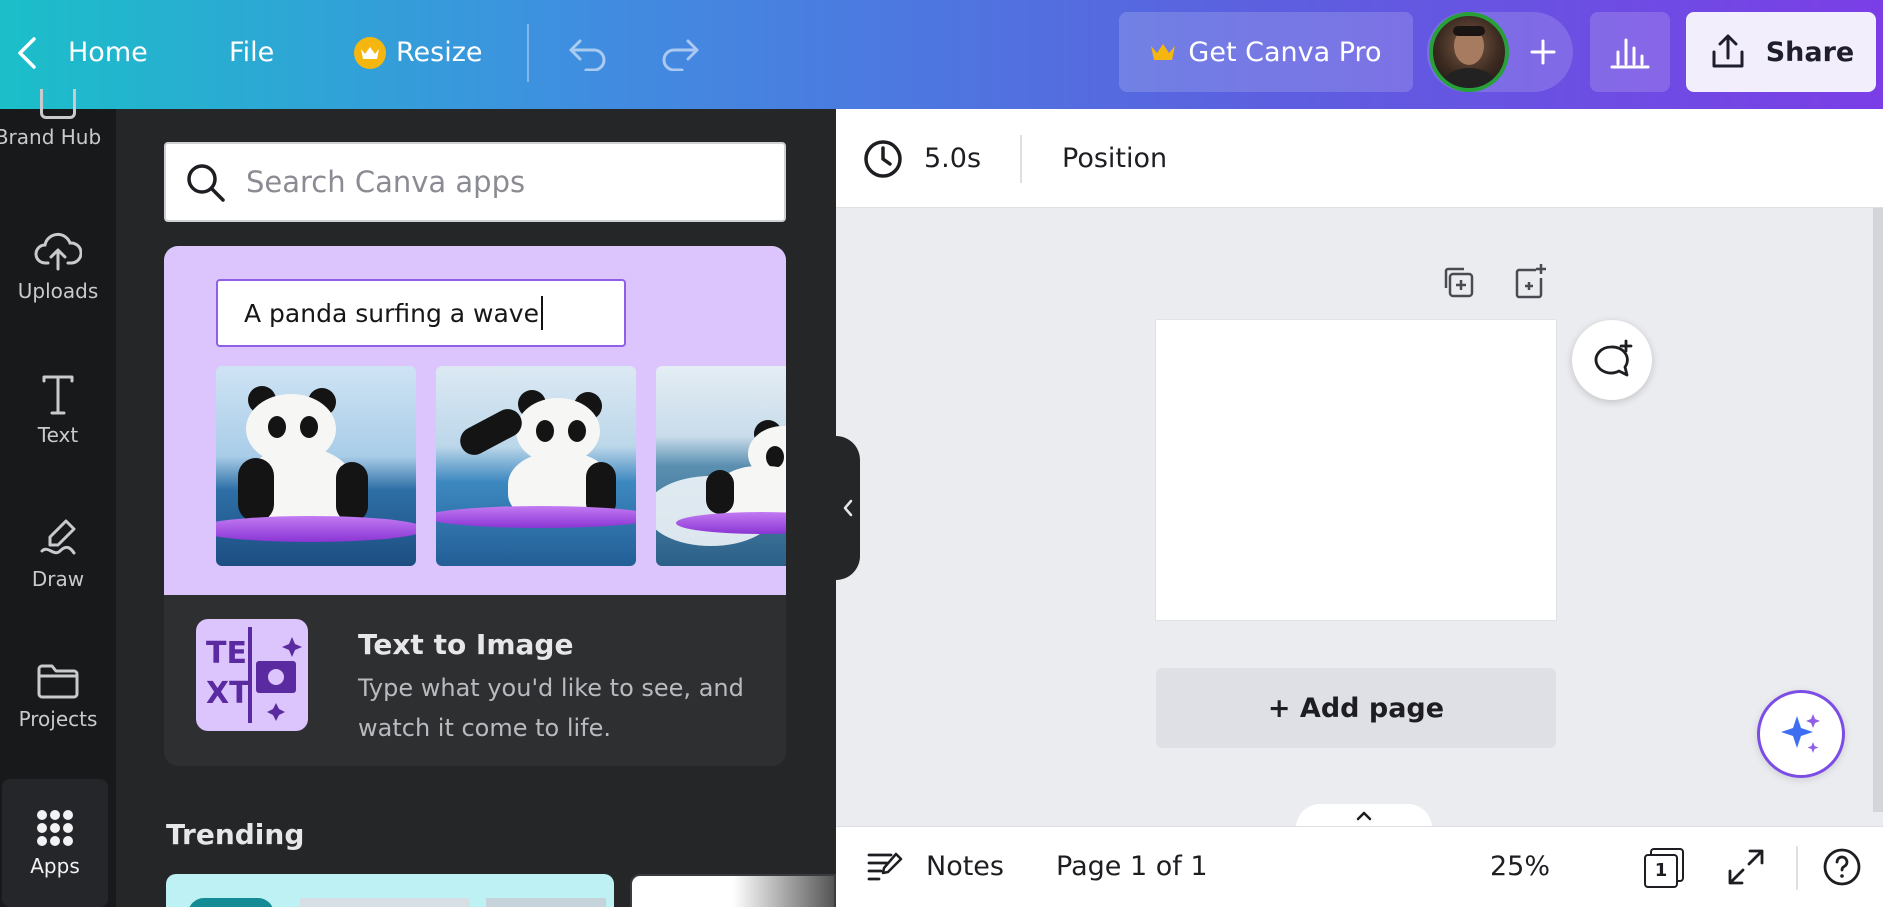  Describe the element at coordinates (1746, 866) in the screenshot. I see `fullscreen-icon` at that location.